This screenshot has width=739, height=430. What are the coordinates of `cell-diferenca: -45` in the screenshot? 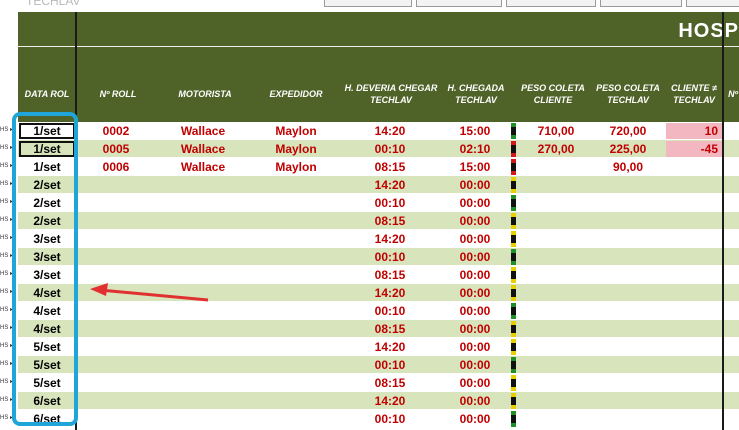 It's located at (694, 149).